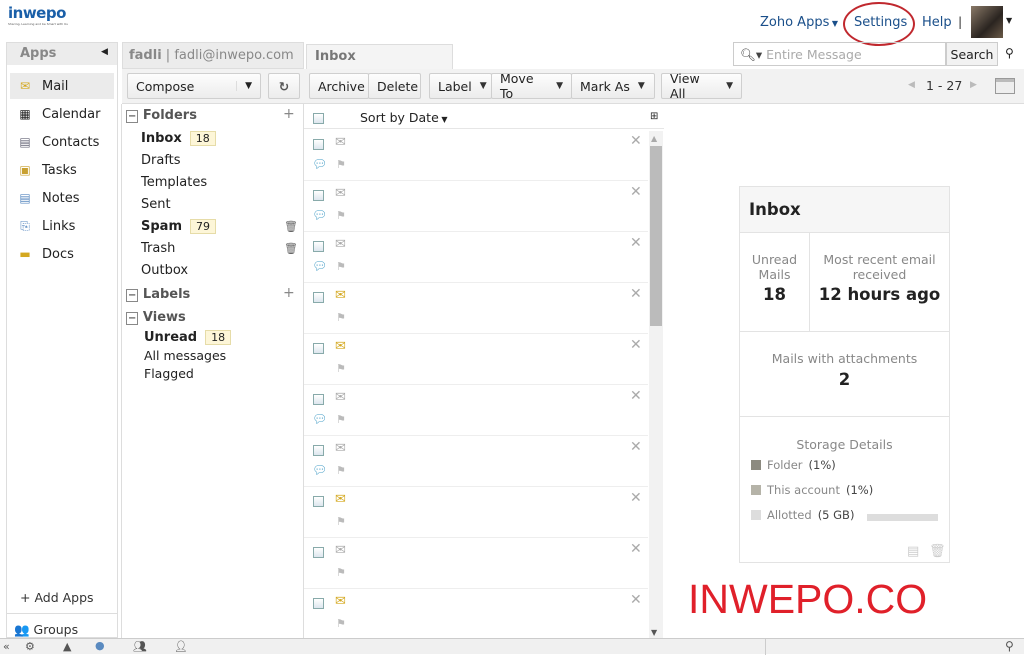 The image size is (1024, 655). I want to click on advanced-search-icon: ⚲, so click(1009, 53).